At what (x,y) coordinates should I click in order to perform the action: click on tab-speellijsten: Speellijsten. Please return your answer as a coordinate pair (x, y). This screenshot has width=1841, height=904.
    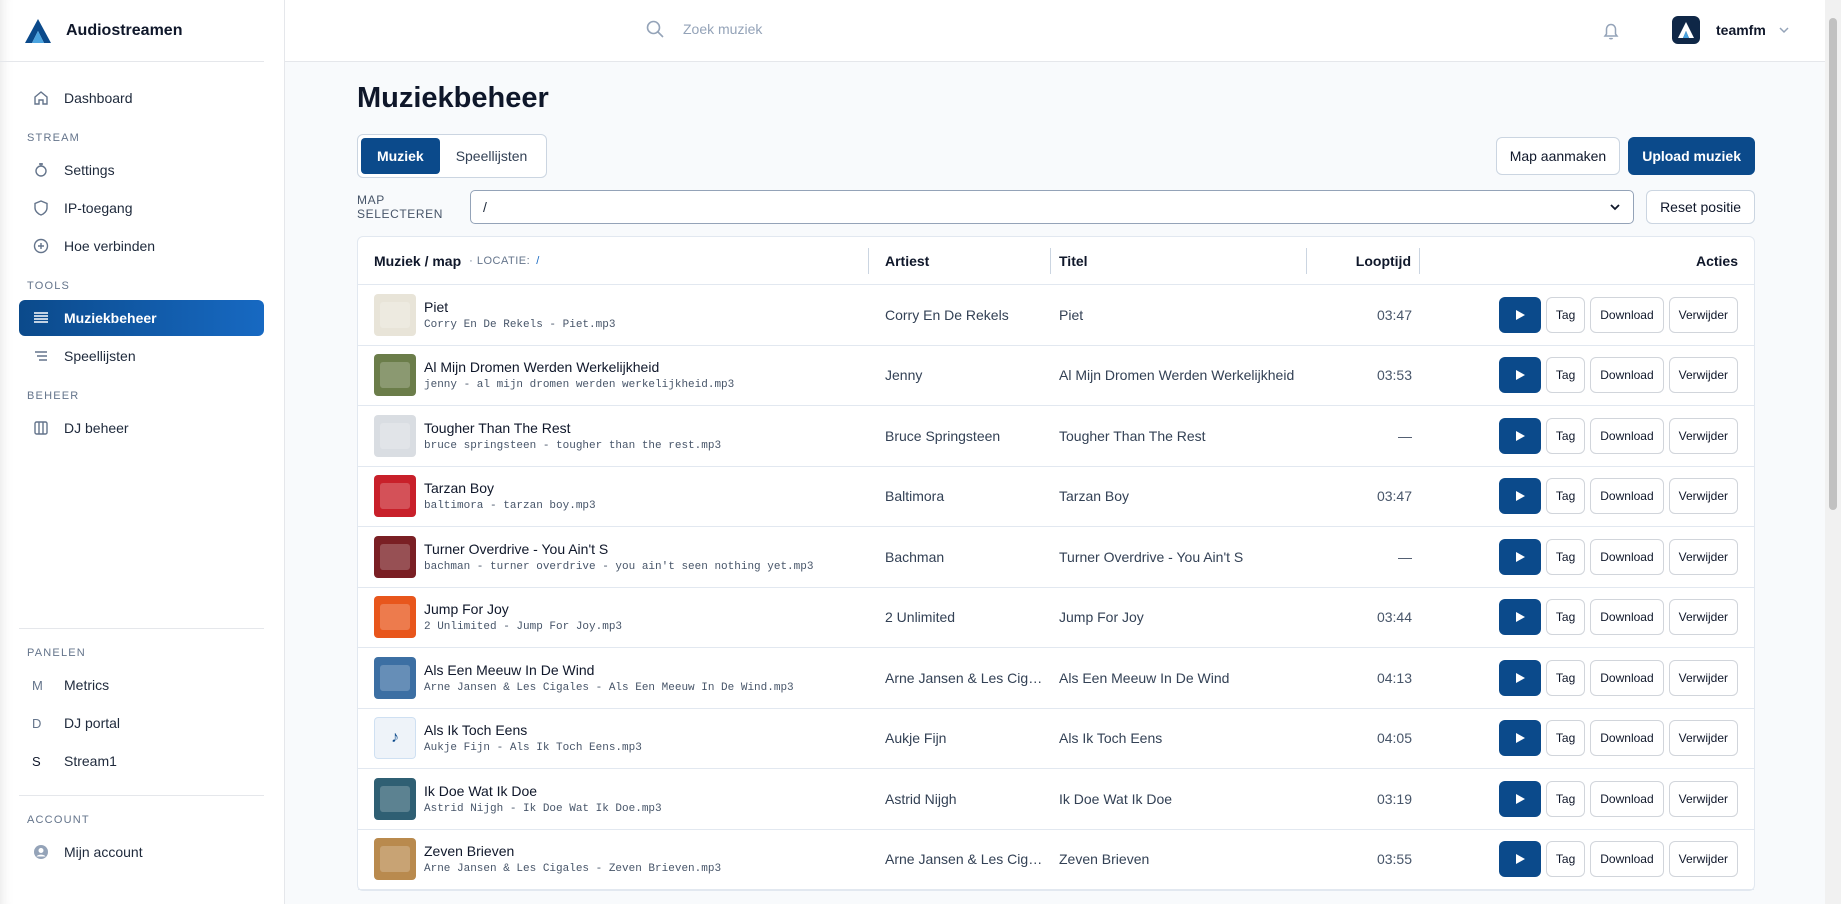
    Looking at the image, I should click on (492, 156).